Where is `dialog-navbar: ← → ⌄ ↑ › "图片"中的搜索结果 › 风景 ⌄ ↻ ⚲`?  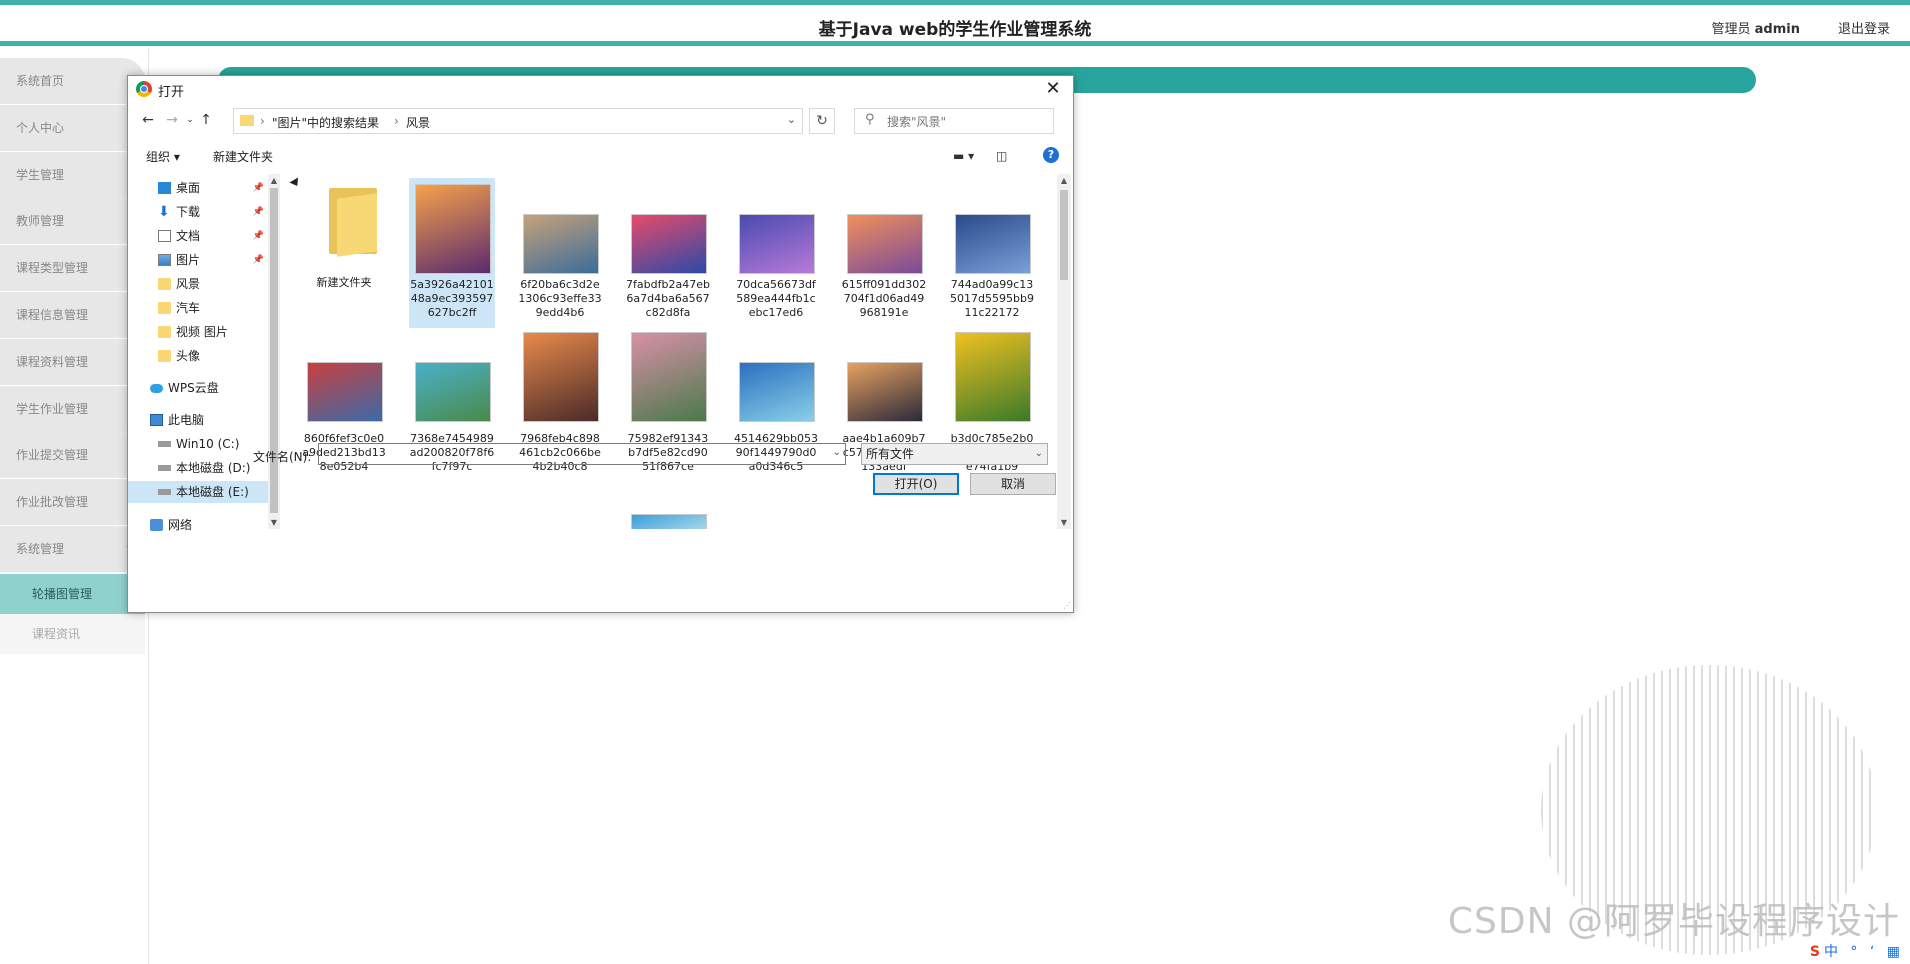
dialog-navbar: ← → ⌄ ↑ › "图片"中的搜索结果 › 风景 ⌄ ↻ ⚲ is located at coordinates (600, 121).